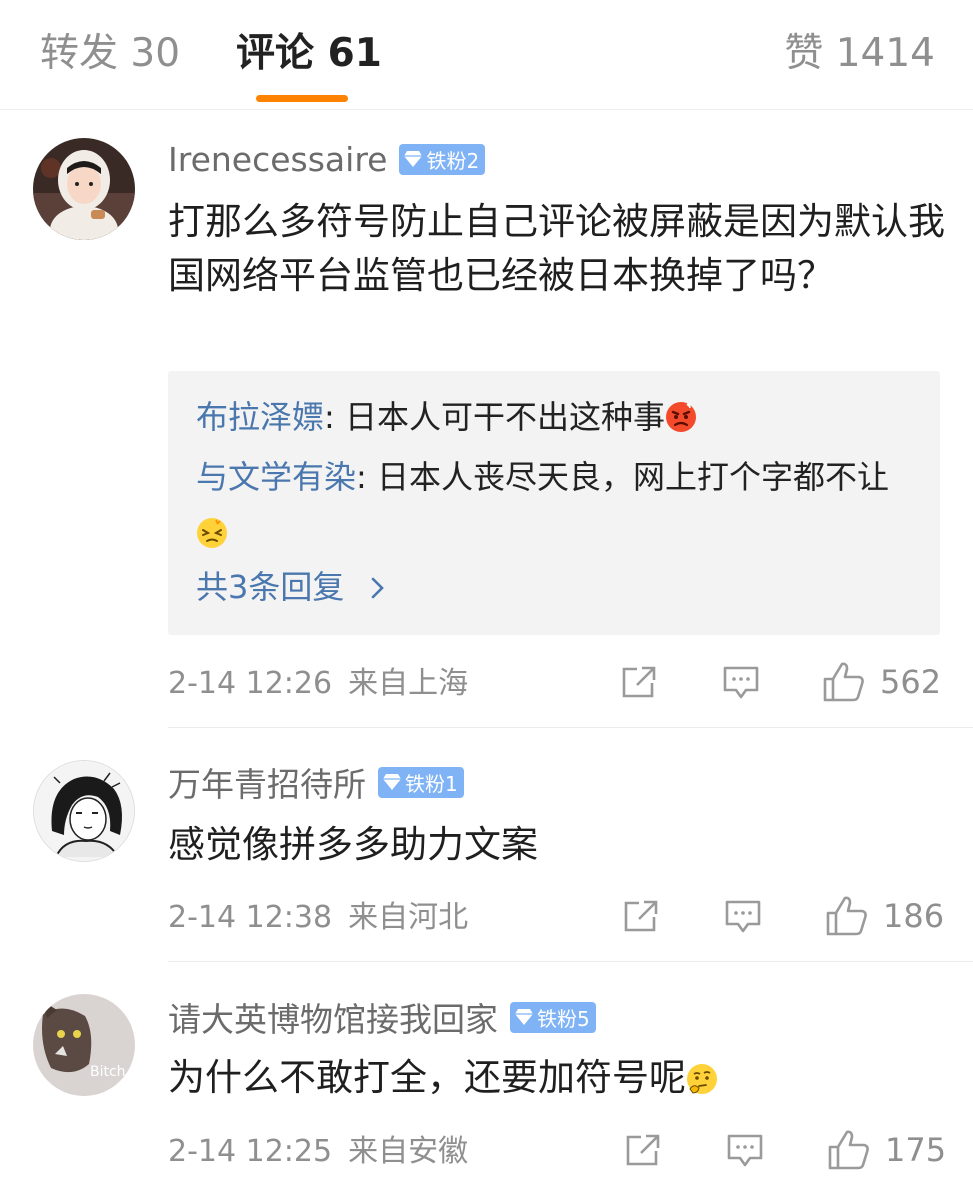  I want to click on reply-author: 与文学有染, so click(276, 477).